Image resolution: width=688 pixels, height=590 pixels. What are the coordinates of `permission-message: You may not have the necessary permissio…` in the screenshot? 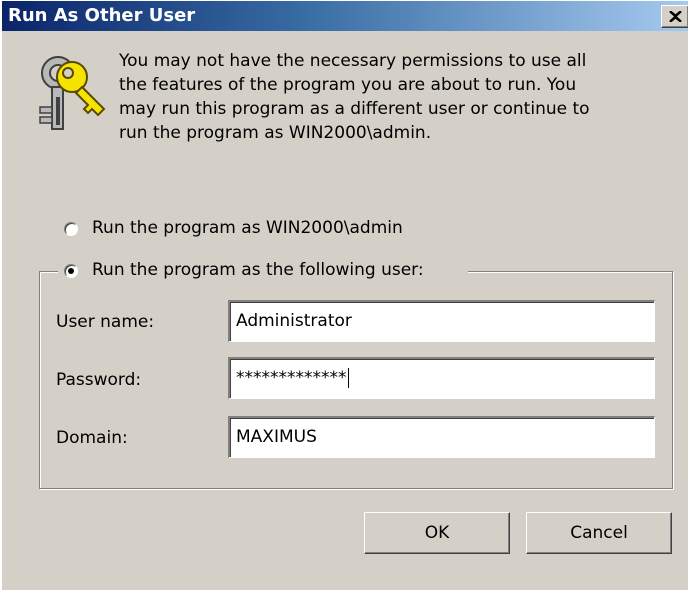 It's located at (354, 97).